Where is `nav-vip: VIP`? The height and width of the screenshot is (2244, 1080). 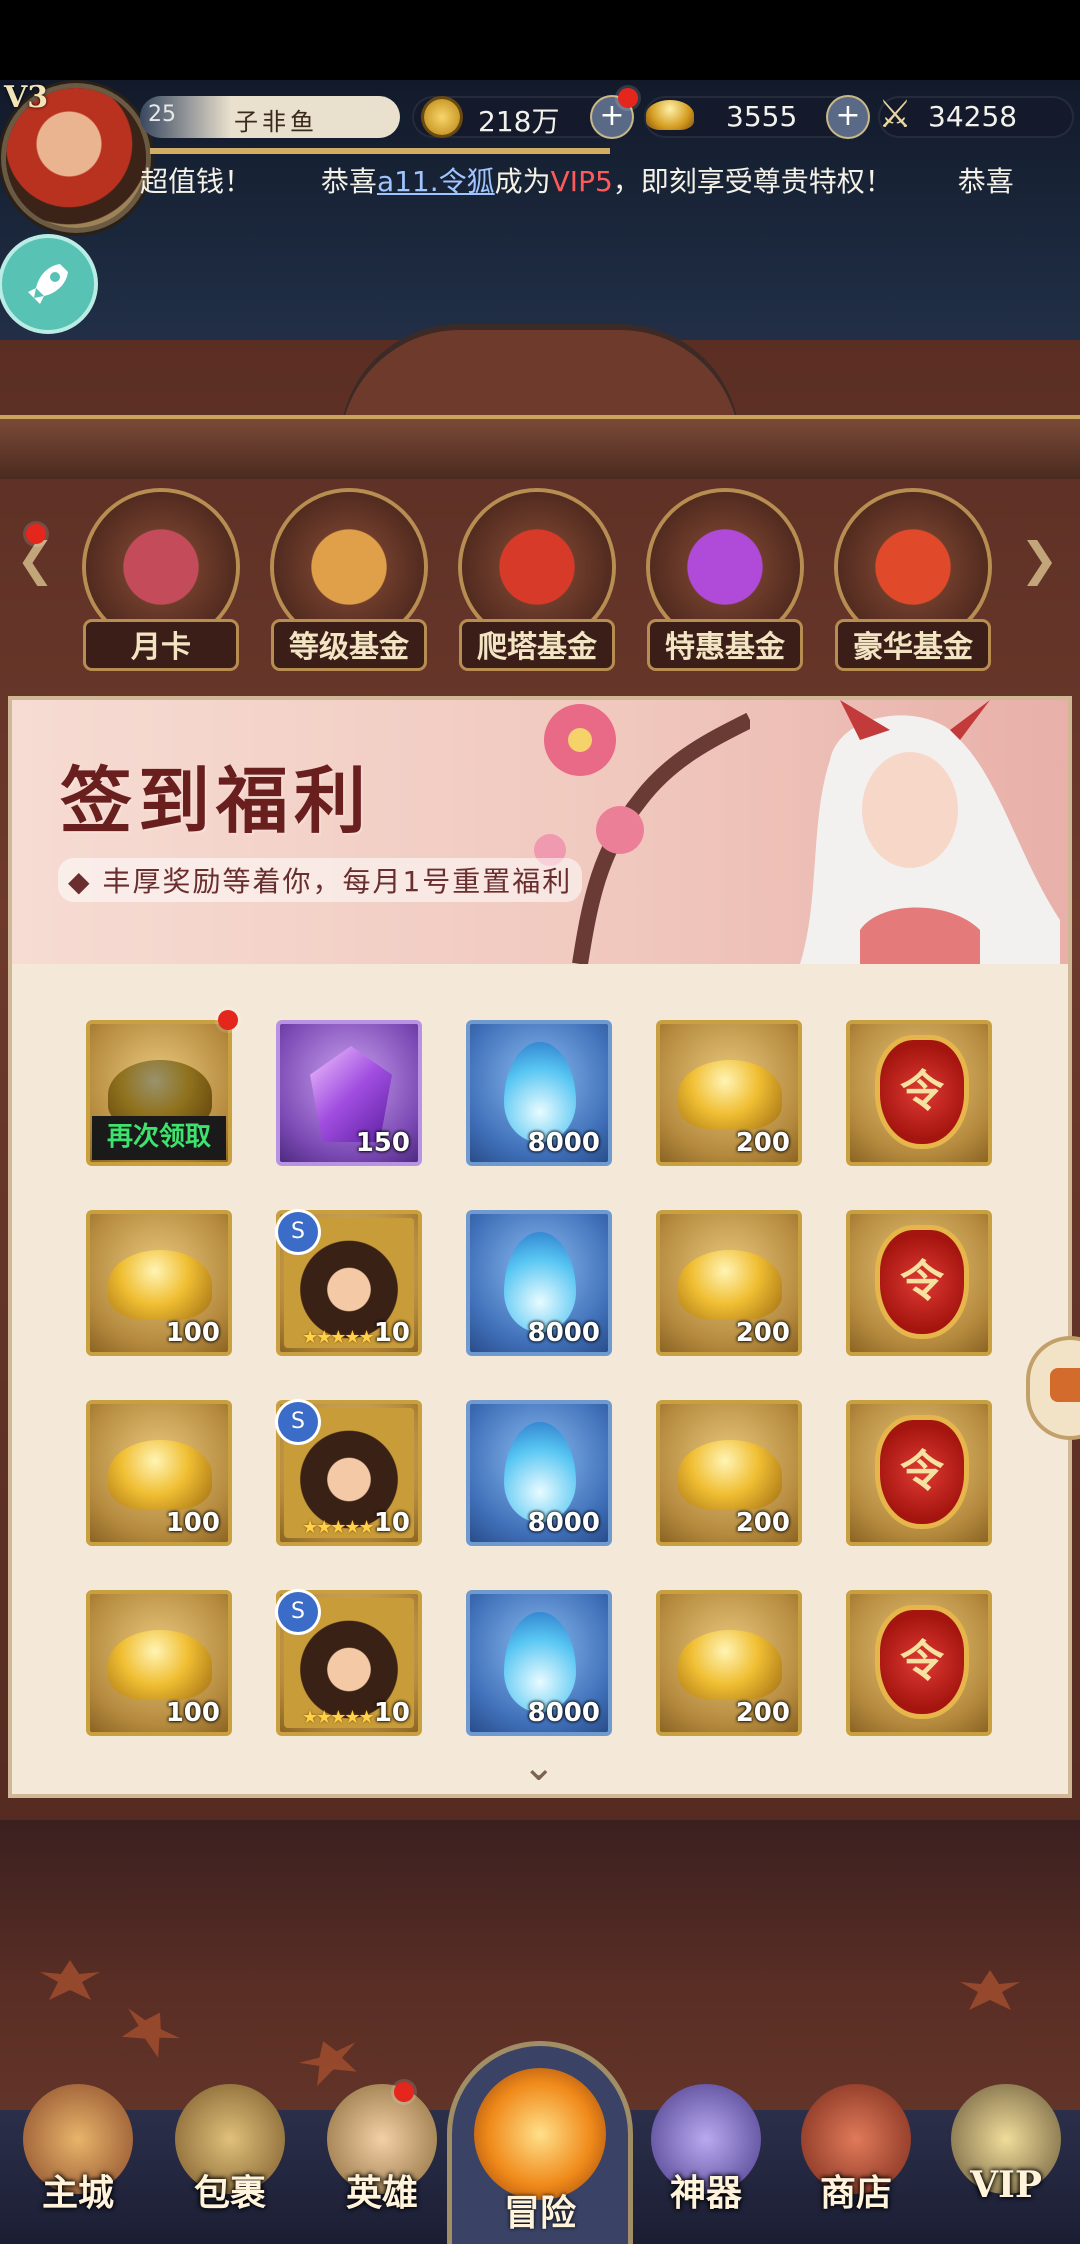
nav-vip: VIP is located at coordinates (1006, 2145).